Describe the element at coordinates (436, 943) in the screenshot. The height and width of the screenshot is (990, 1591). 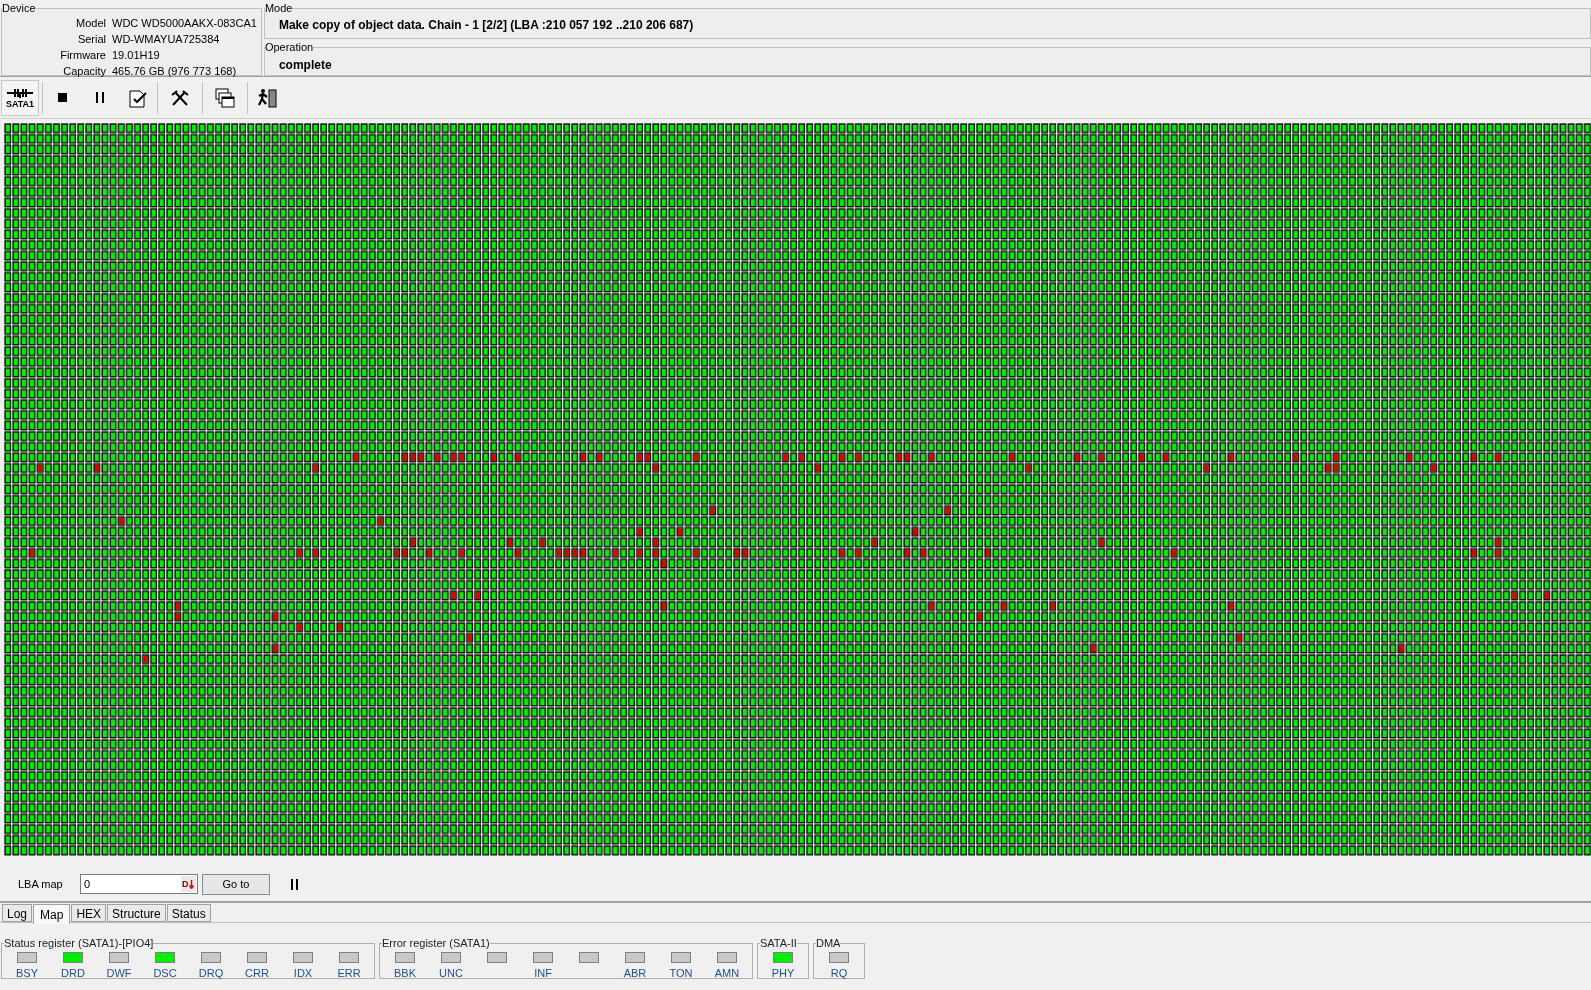
I see `register-title: Error register (SATA1)` at that location.